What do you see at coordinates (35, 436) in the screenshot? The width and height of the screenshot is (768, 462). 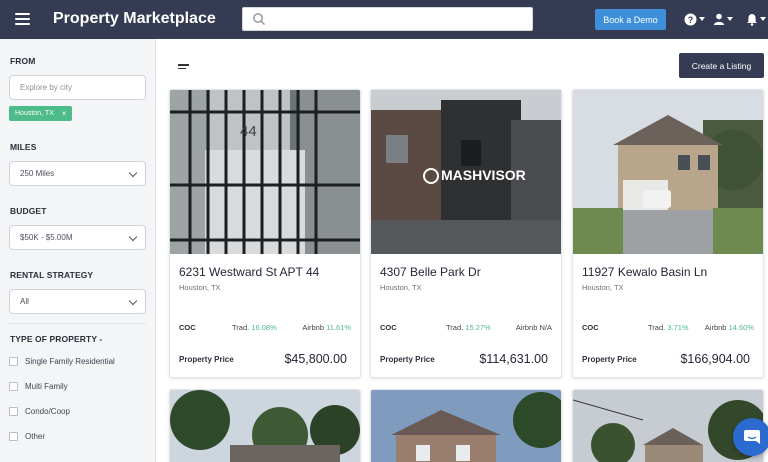 I see `option-label: Other` at bounding box center [35, 436].